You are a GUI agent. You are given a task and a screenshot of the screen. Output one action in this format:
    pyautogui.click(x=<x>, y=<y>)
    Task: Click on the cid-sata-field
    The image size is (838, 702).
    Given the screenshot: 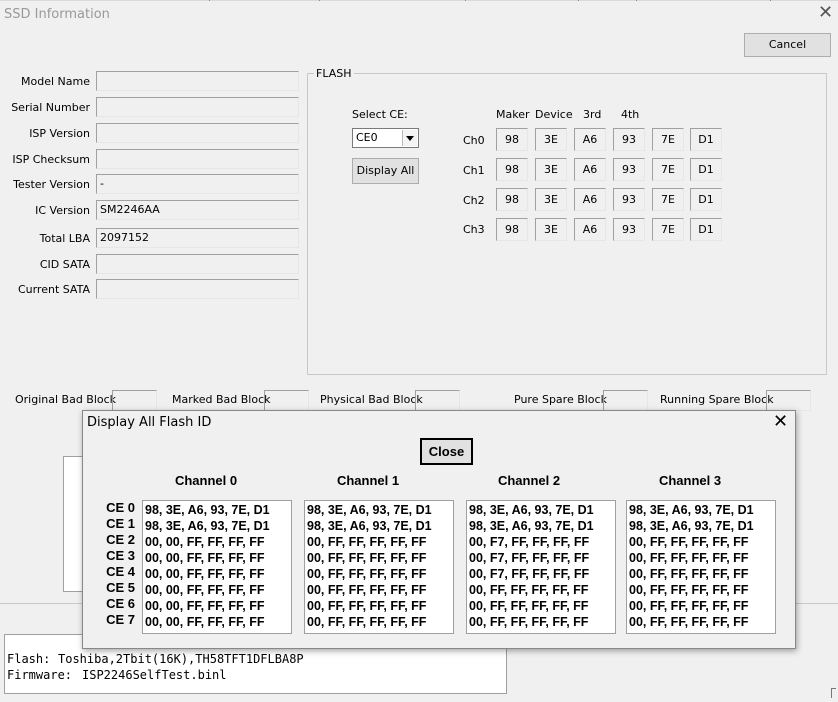 What is the action you would take?
    pyautogui.click(x=197, y=264)
    